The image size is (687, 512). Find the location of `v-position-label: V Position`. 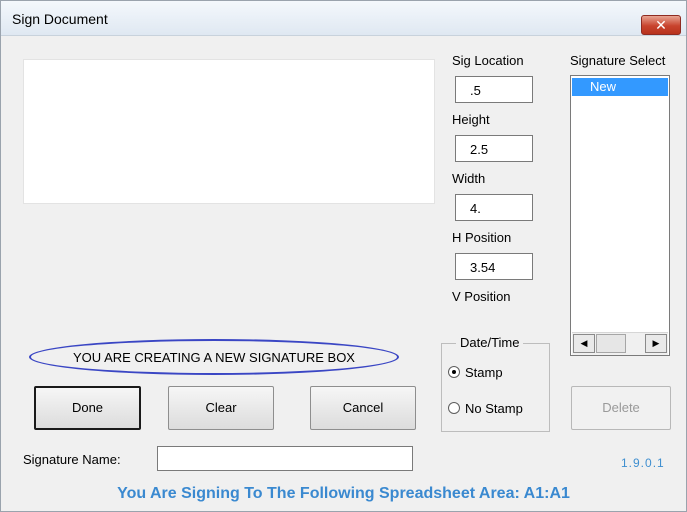

v-position-label: V Position is located at coordinates (481, 296).